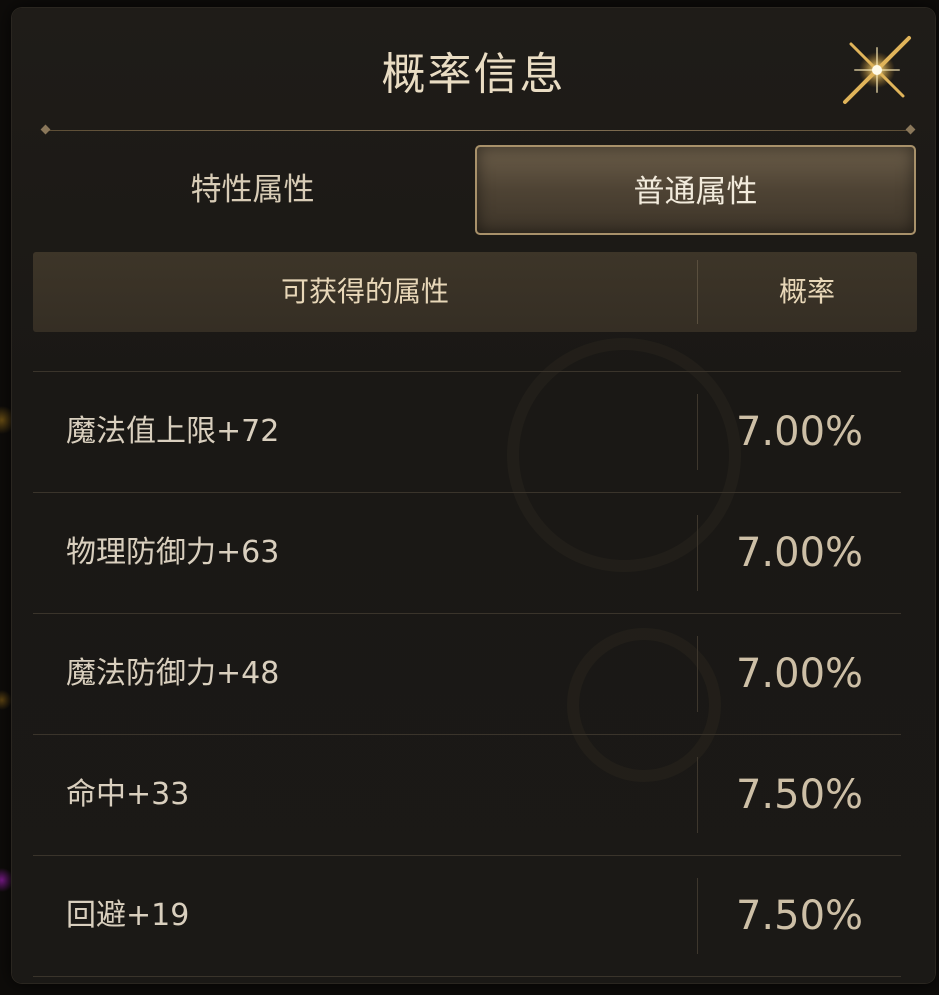 The height and width of the screenshot is (995, 939). What do you see at coordinates (364, 291) in the screenshot?
I see `column-header-attribute: 可获得的属性` at bounding box center [364, 291].